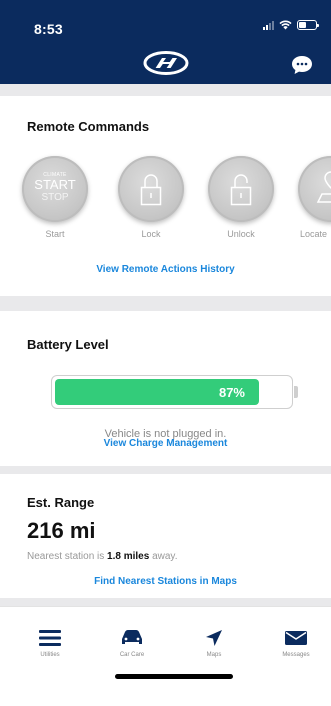 Image resolution: width=331 pixels, height=706 pixels. Describe the element at coordinates (132, 637) in the screenshot. I see `car-icon` at that location.